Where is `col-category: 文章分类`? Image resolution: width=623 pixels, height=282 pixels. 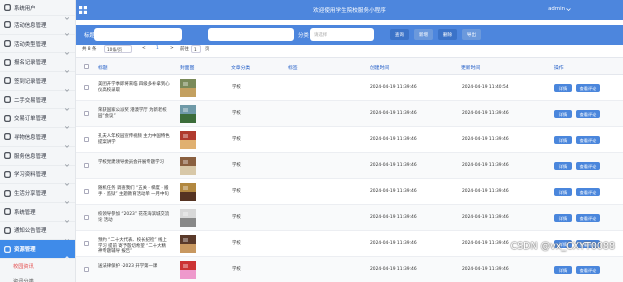
col-category: 文章分类 is located at coordinates (241, 68).